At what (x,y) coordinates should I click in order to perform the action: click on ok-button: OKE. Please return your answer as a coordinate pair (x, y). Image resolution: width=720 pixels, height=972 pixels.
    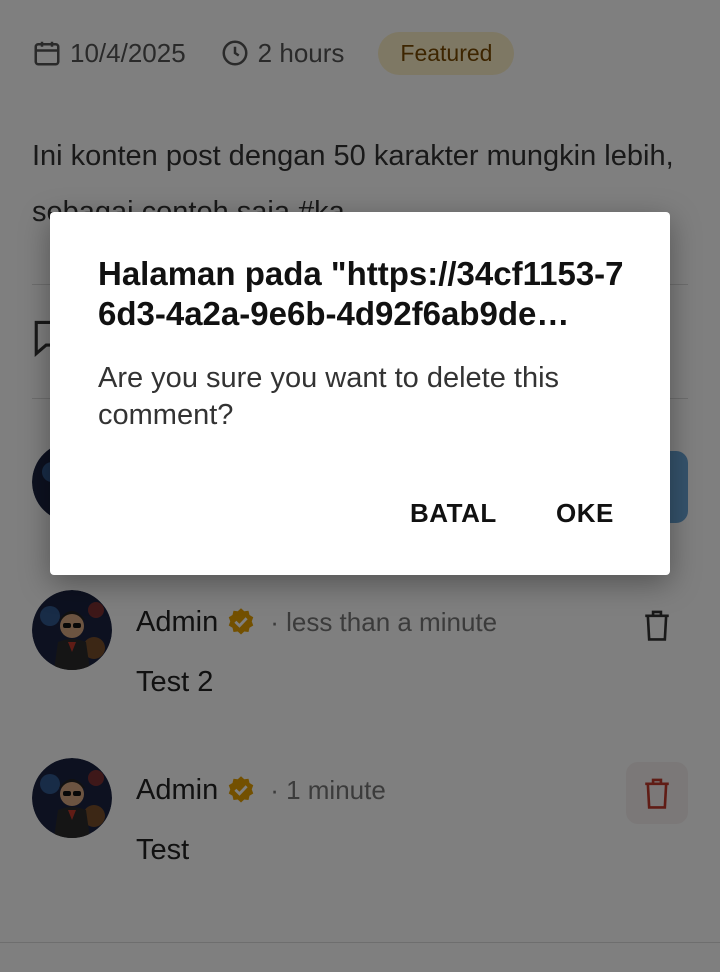
    Looking at the image, I should click on (585, 513).